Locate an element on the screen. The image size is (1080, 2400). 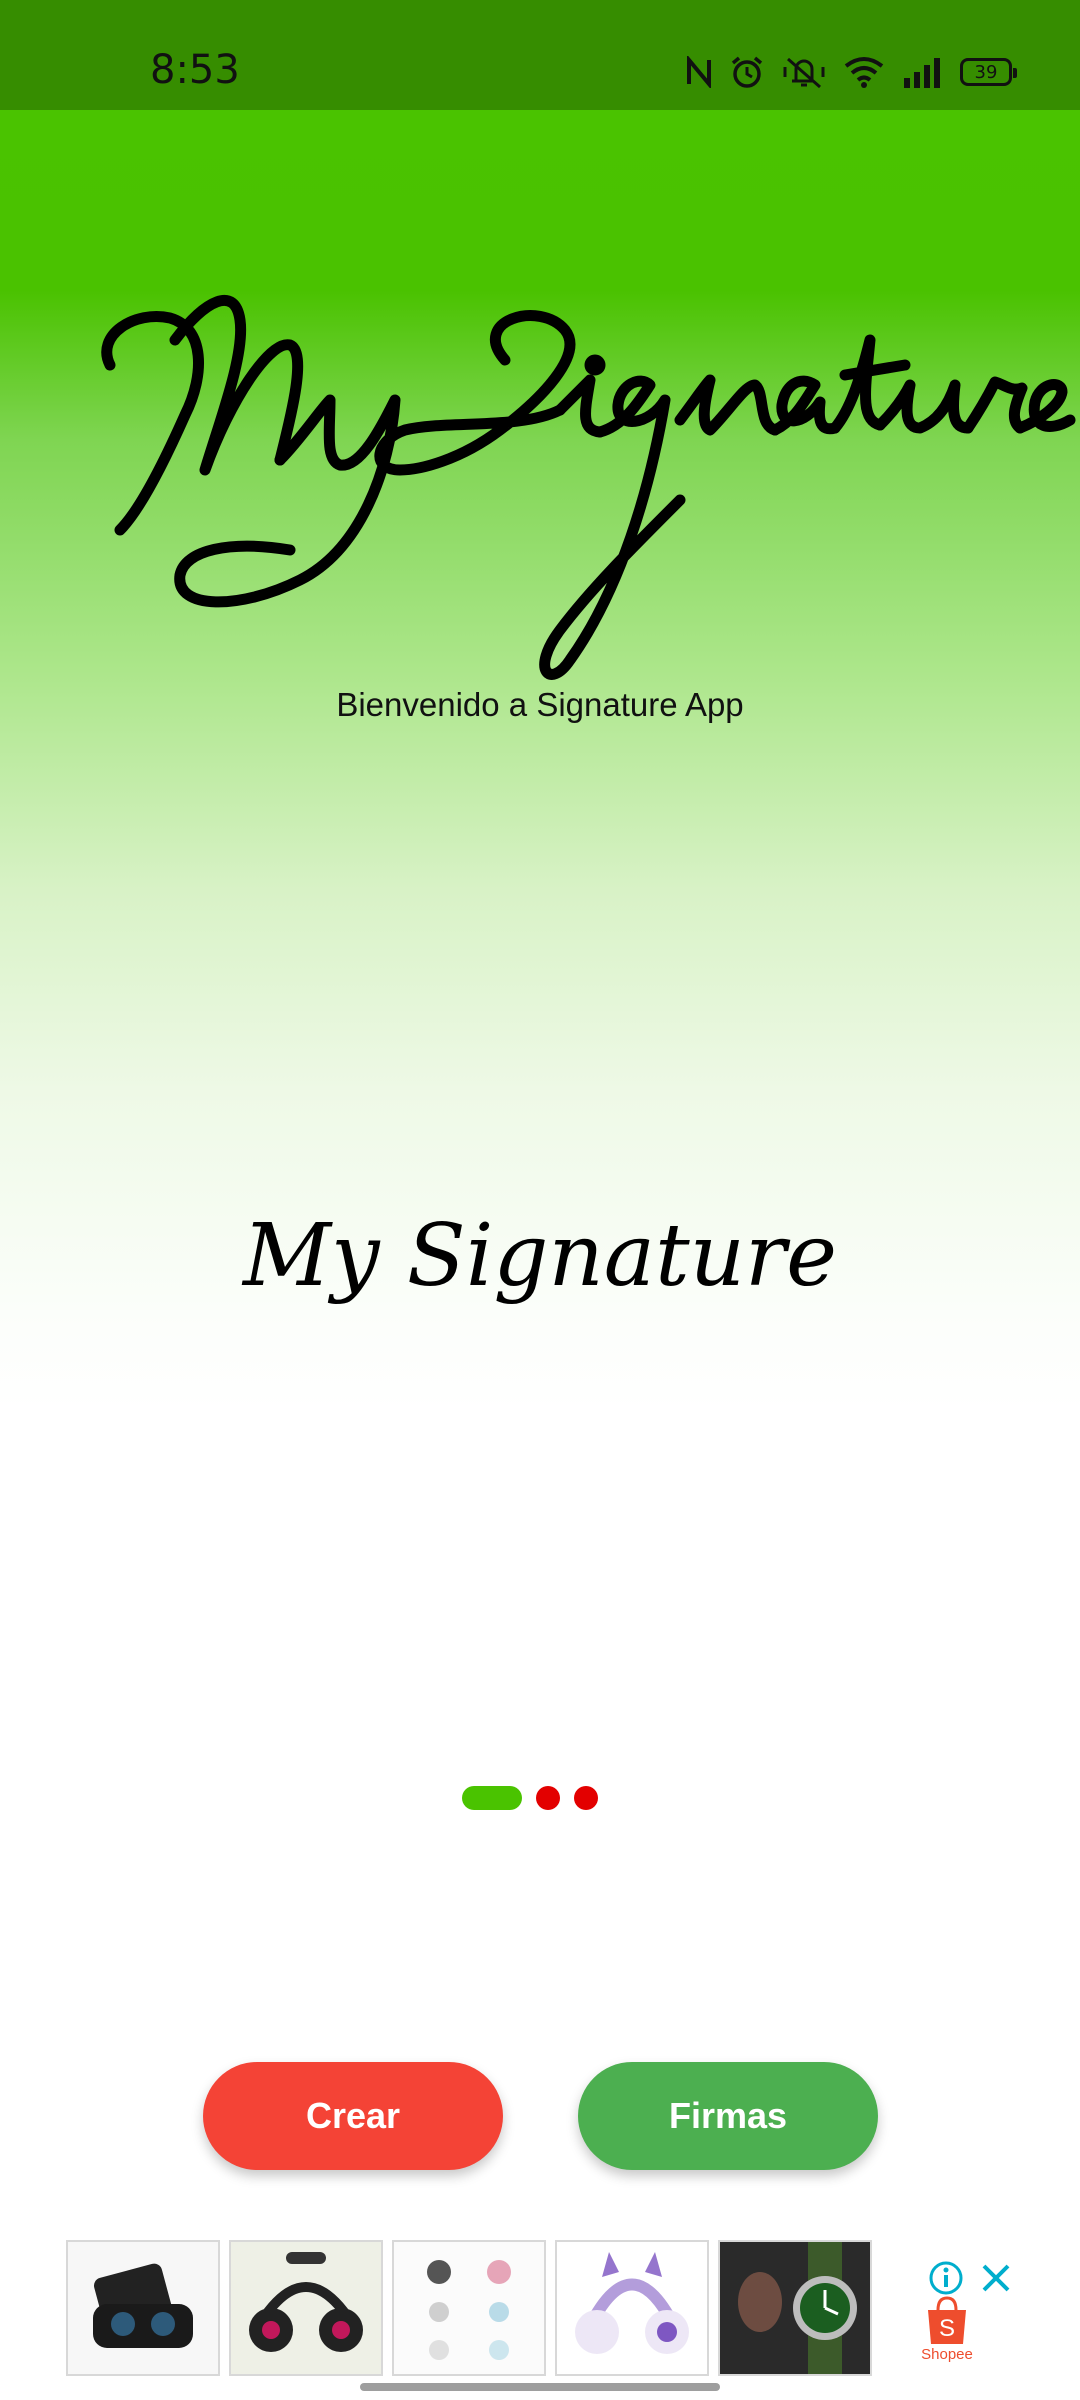
app-logo-signature: My Signature is located at coordinates (539, 1256).